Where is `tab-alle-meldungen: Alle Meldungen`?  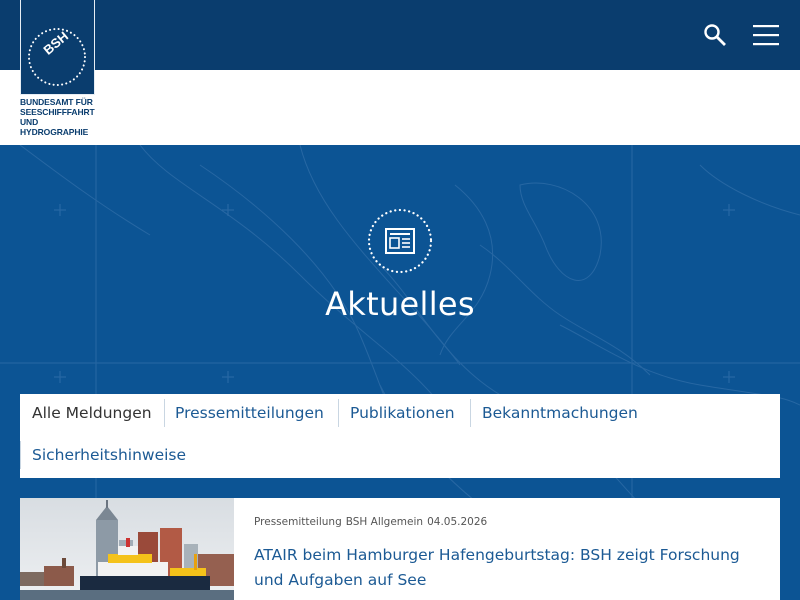 tab-alle-meldungen: Alle Meldungen is located at coordinates (92, 413).